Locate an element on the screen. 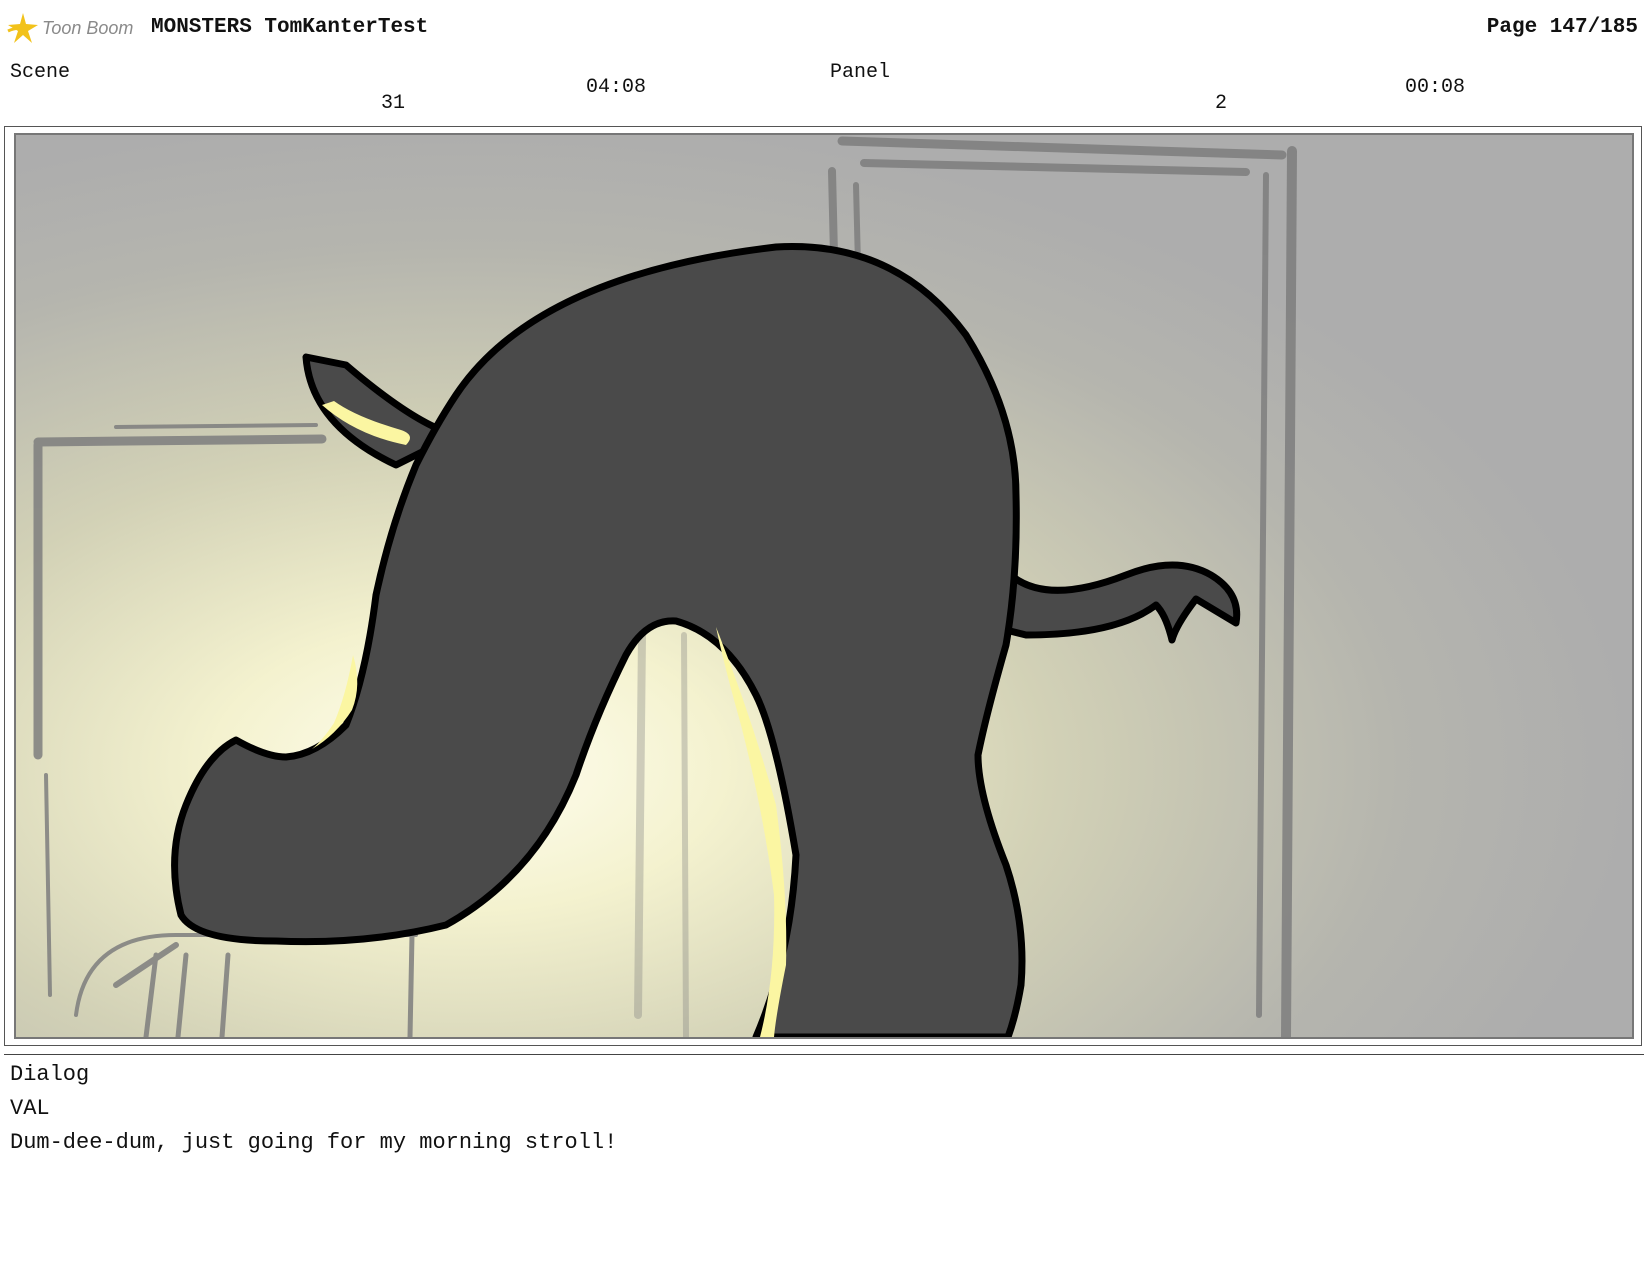 This screenshot has width=1648, height=1276. panel-duration: 00:08 is located at coordinates (1435, 87).